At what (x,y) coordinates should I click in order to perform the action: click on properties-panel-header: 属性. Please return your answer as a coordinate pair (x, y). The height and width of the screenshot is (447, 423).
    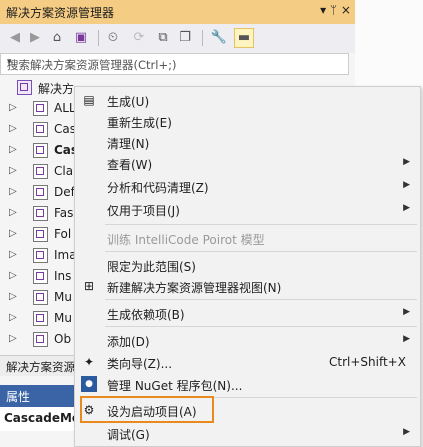
    Looking at the image, I should click on (40, 396).